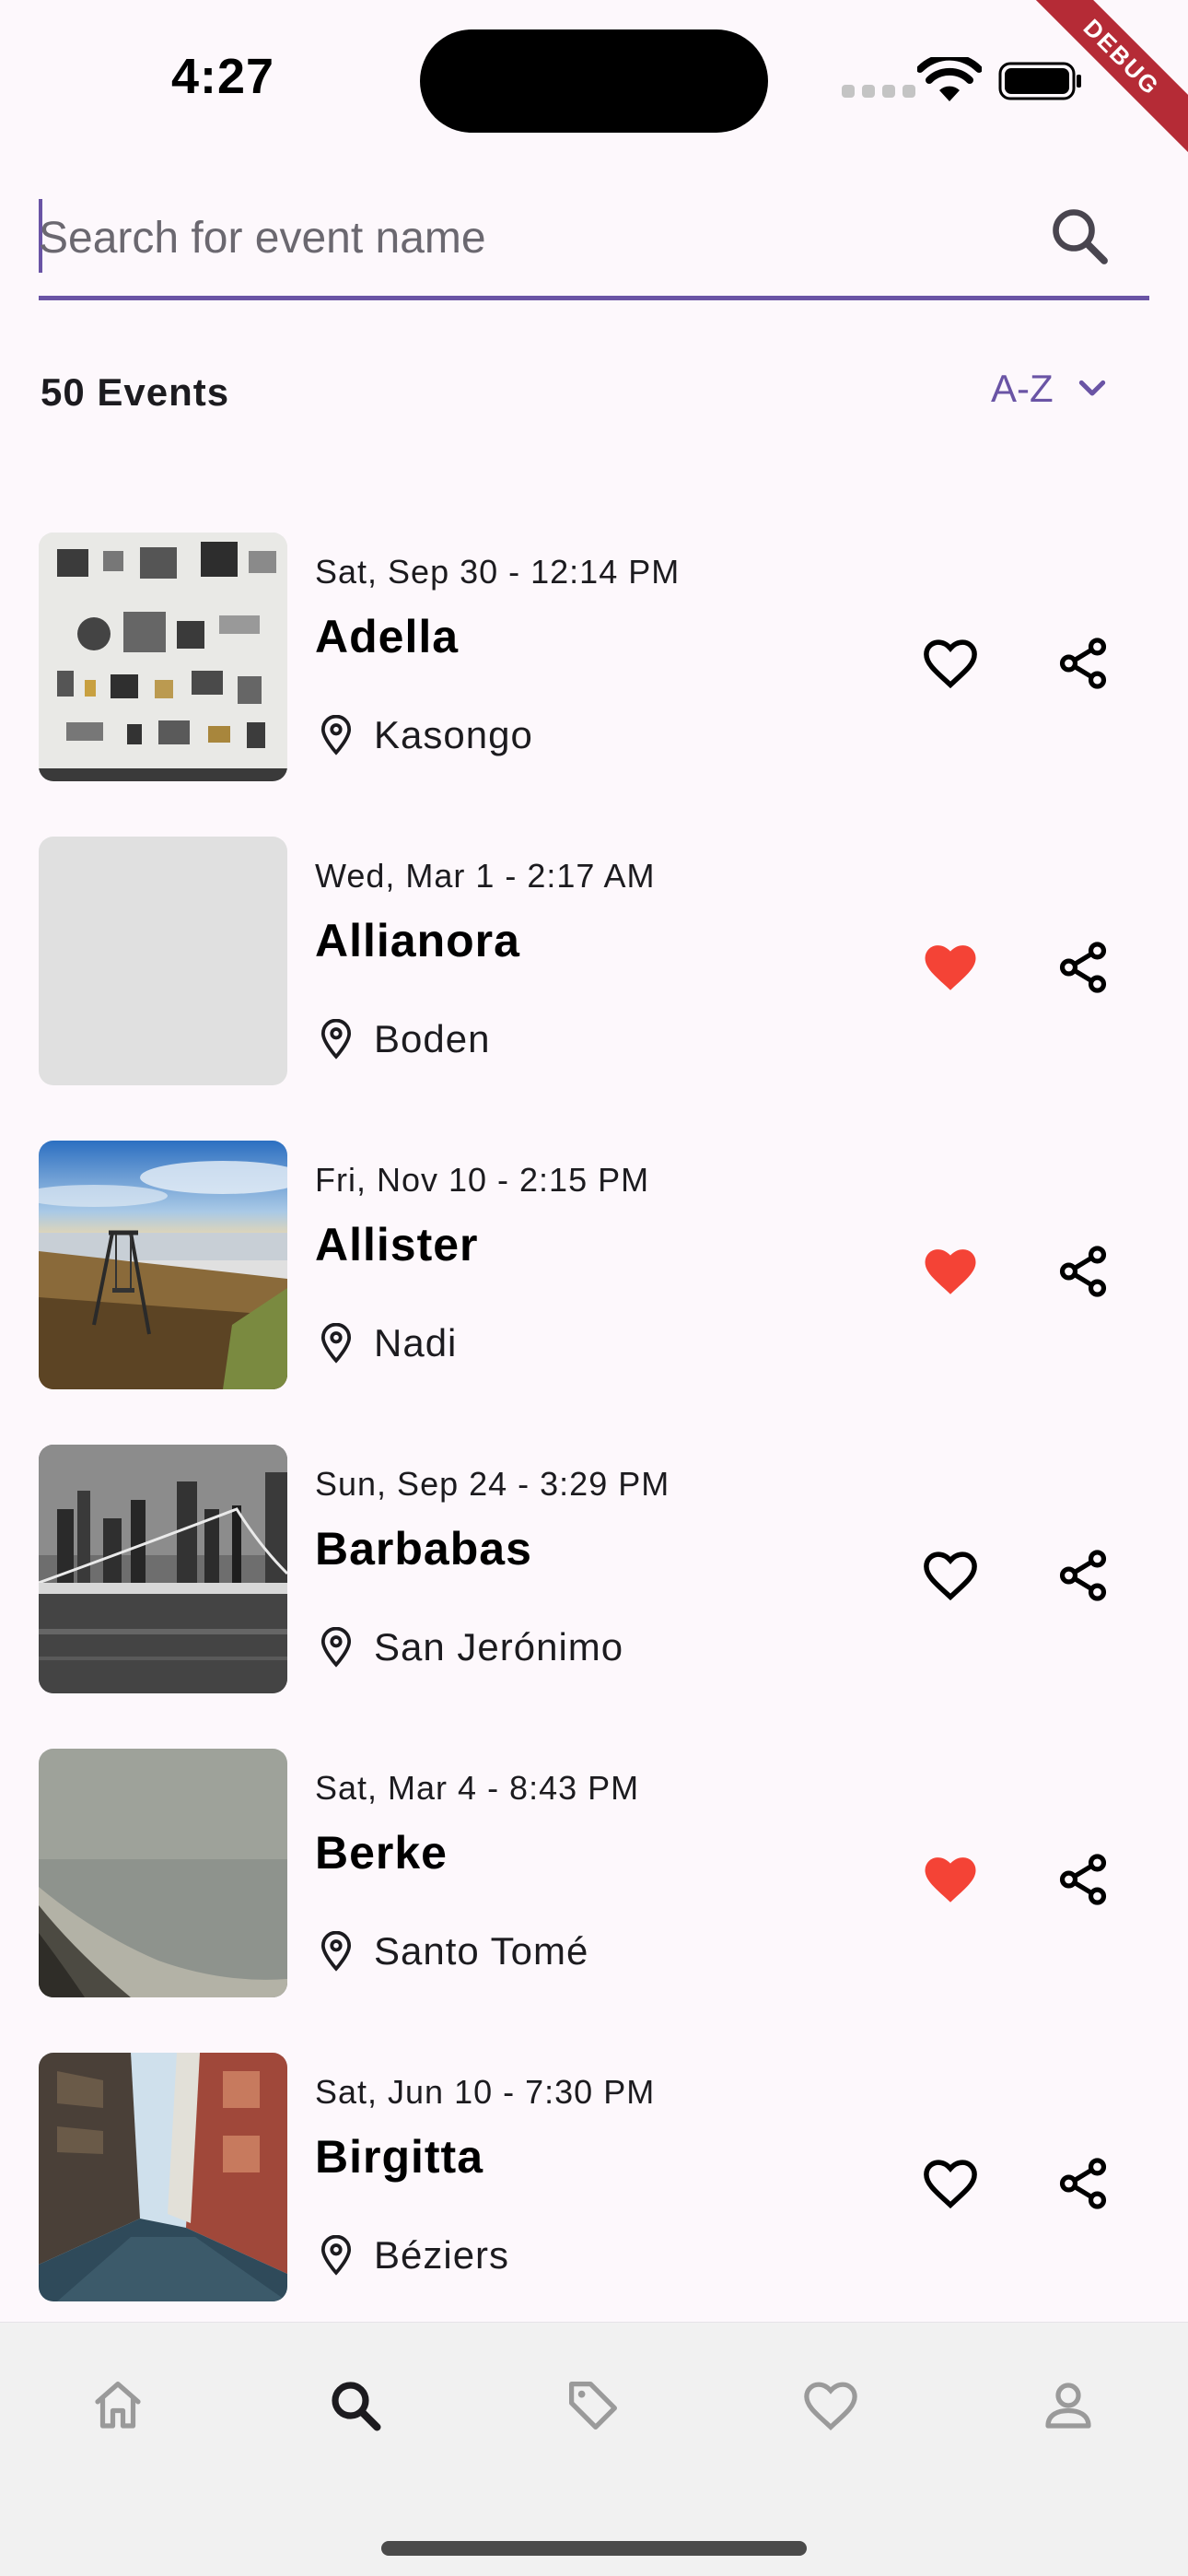  I want to click on event-location-label: Kasongo, so click(453, 734).